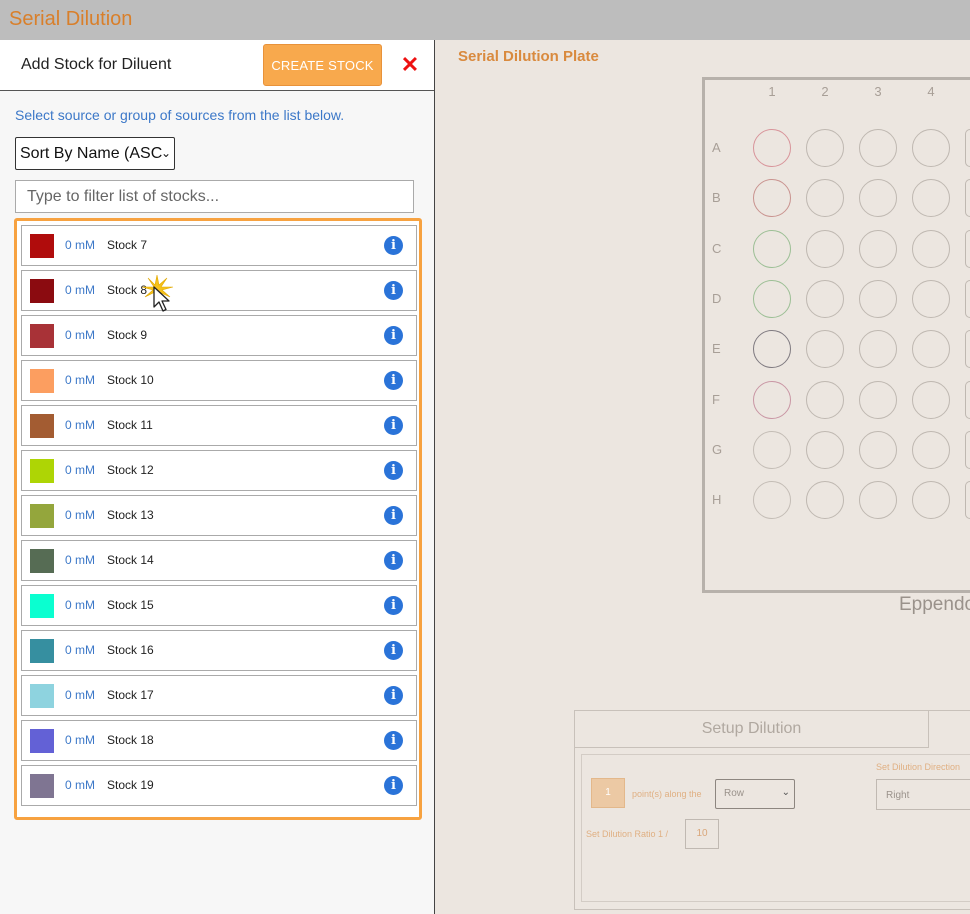  What do you see at coordinates (734, 793) in the screenshot?
I see `direction-select-value: Row` at bounding box center [734, 793].